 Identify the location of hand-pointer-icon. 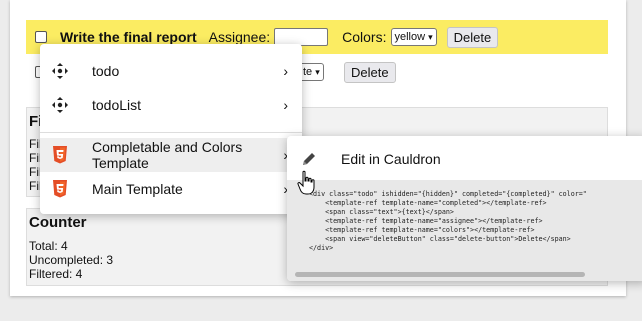
(306, 182).